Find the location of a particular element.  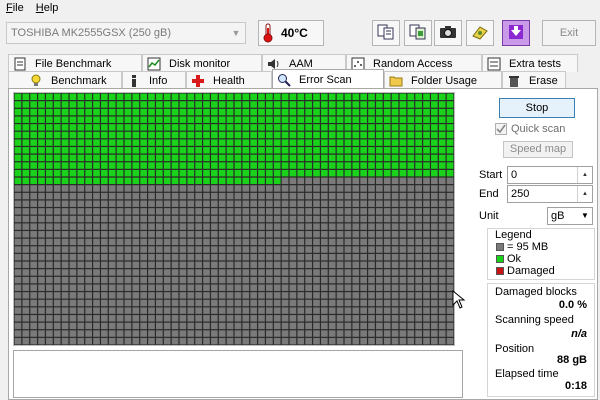

download-button is located at coordinates (516, 33).